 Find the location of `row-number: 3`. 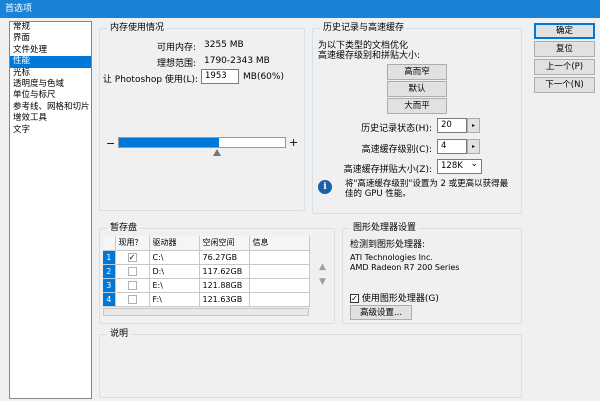

row-number: 3 is located at coordinates (109, 285).